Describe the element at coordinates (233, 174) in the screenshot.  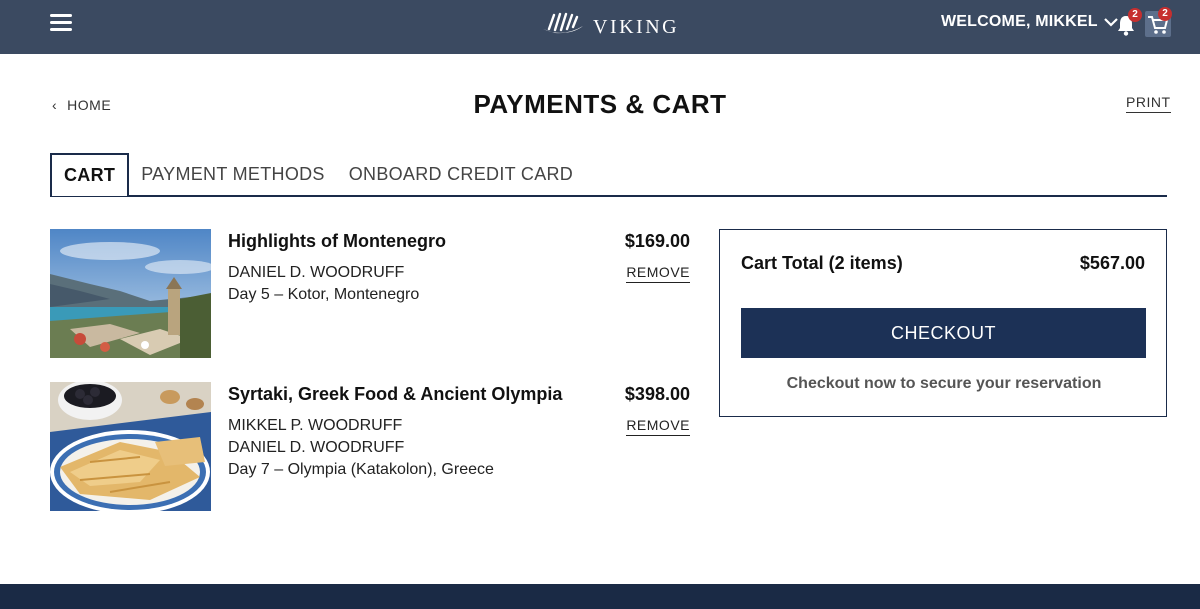
I see `tab-payment-methods: PAYMENT METHODS` at that location.